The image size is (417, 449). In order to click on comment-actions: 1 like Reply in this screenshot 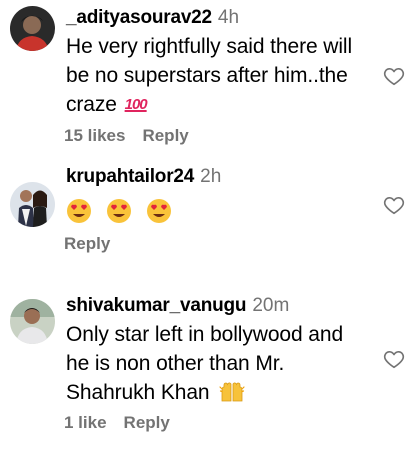, I will do `click(117, 423)`.